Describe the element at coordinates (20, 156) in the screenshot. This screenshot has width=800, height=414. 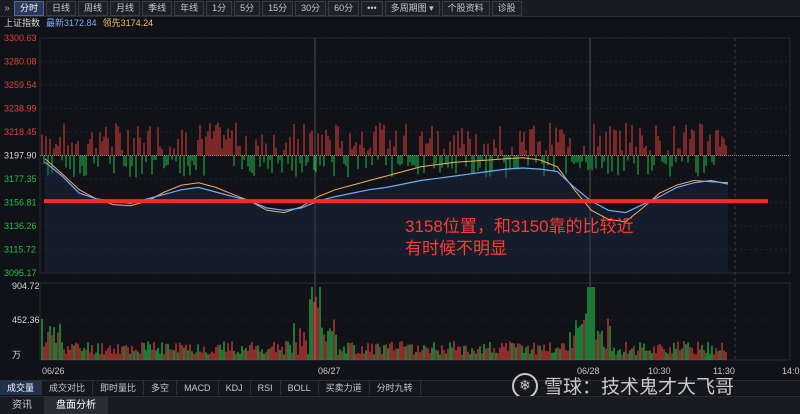
I see `price-tick: 3197.90` at that location.